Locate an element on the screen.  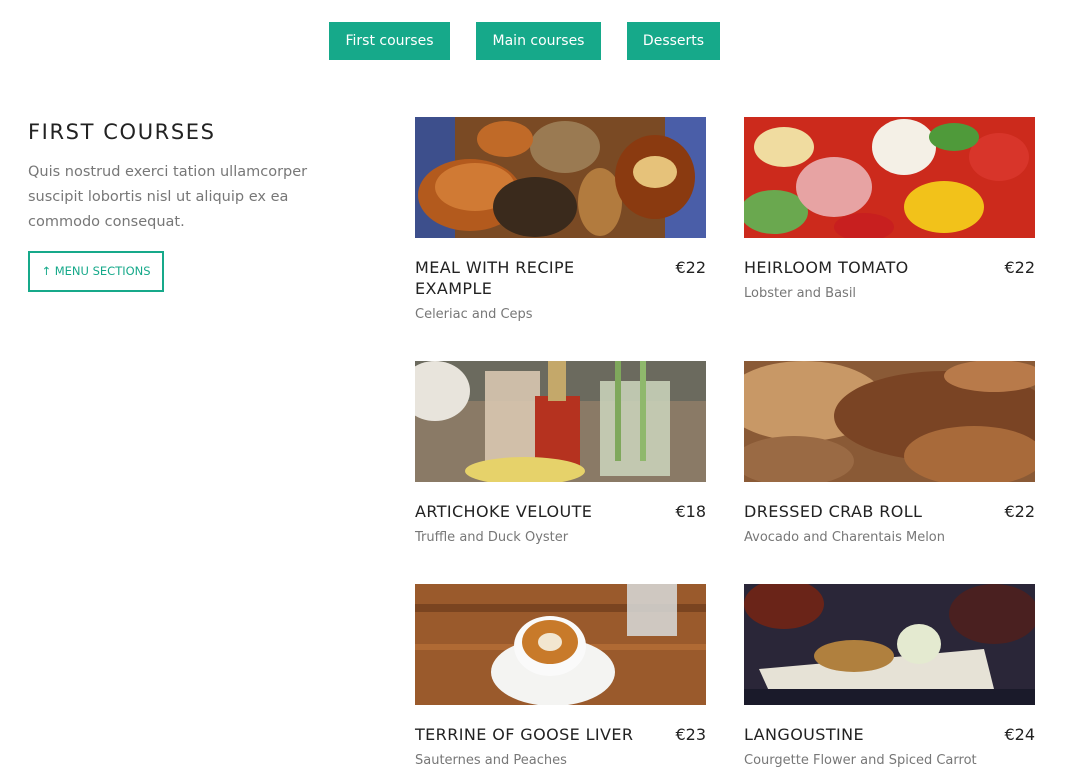
dish-description: Courgette Flower and Spiced Carrot is located at coordinates (860, 760).